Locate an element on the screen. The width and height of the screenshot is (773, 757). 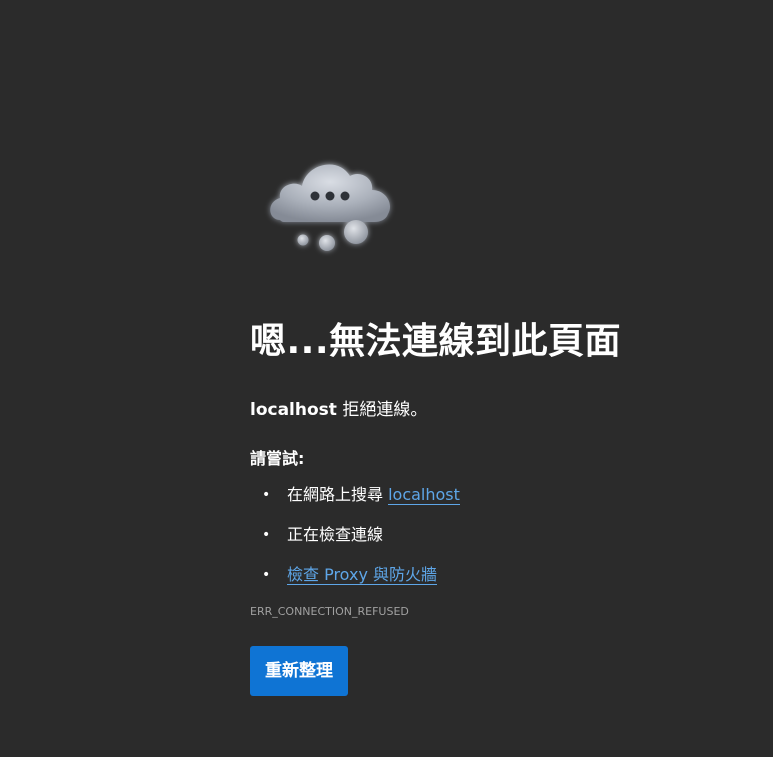
check-proxy-firewall-link: 檢查 Proxy 與防火牆 is located at coordinates (362, 575).